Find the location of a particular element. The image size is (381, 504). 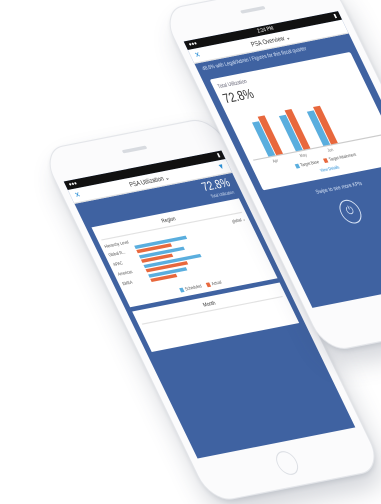

filter-icon: ▼ is located at coordinates (222, 166).